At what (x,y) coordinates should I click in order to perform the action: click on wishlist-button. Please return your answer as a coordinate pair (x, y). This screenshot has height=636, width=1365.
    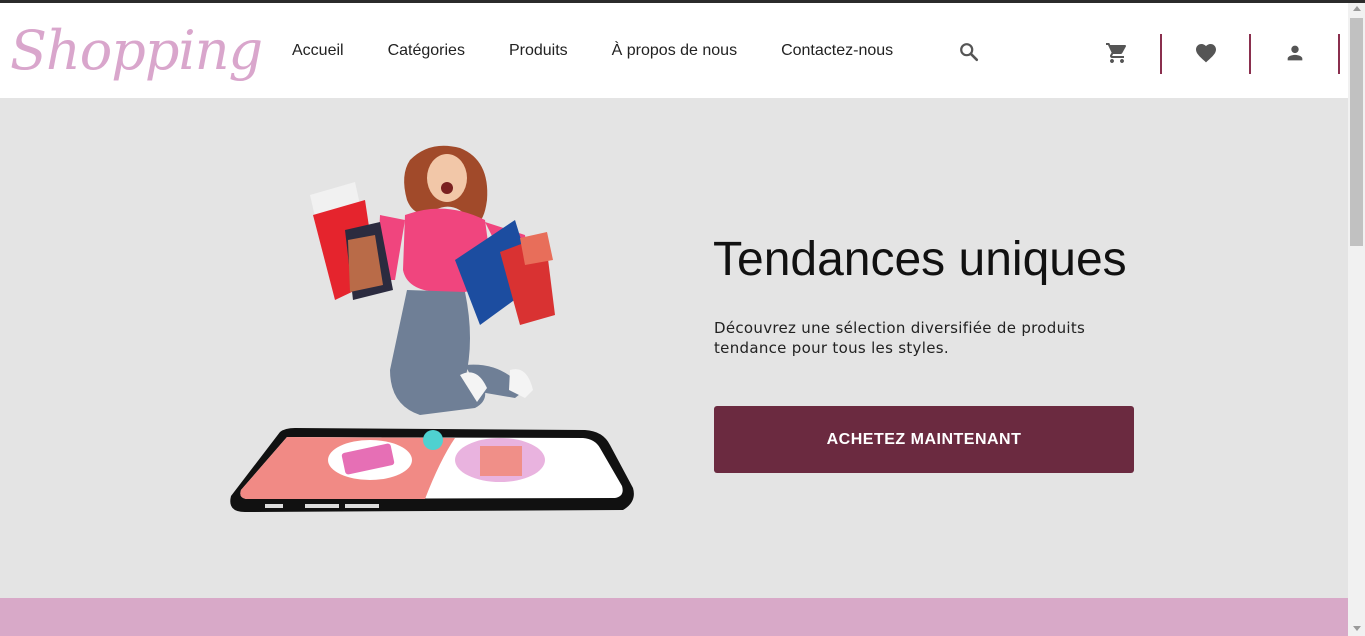
    Looking at the image, I should click on (1206, 53).